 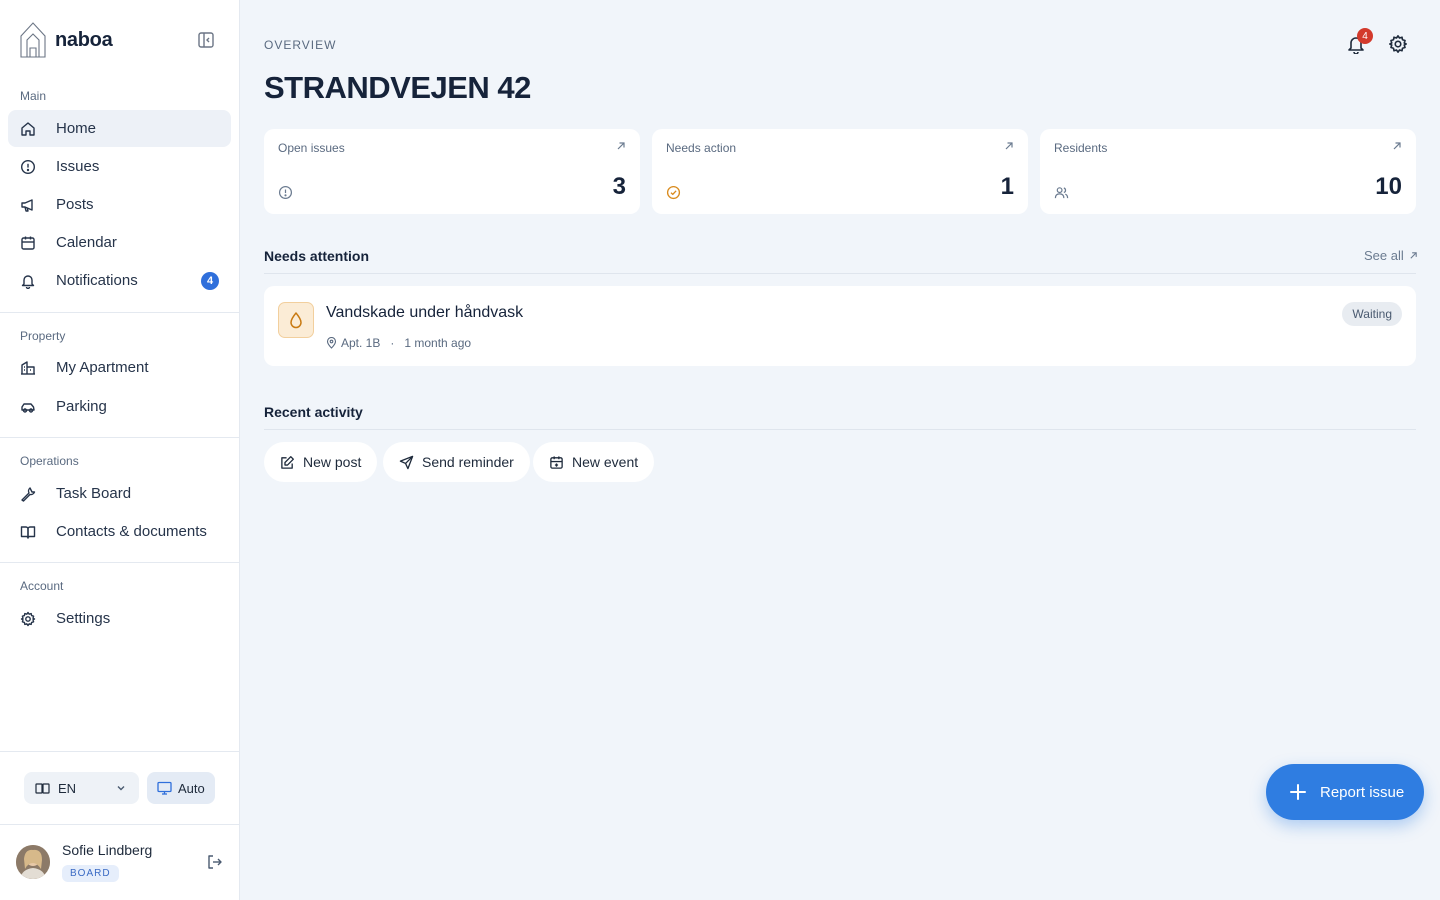 What do you see at coordinates (317, 256) in the screenshot?
I see `needs-attention-heading: Needs attention` at bounding box center [317, 256].